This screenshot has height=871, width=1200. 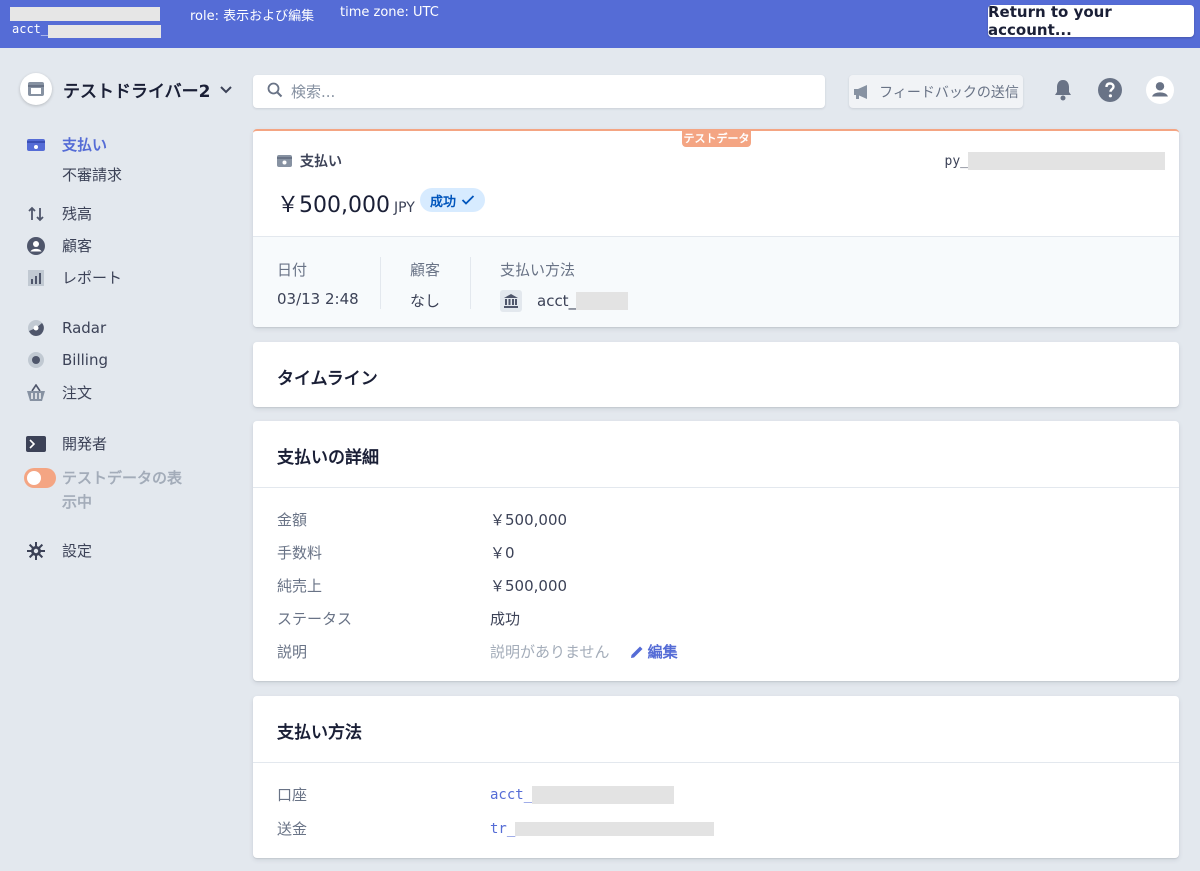 I want to click on search-box, so click(x=539, y=91).